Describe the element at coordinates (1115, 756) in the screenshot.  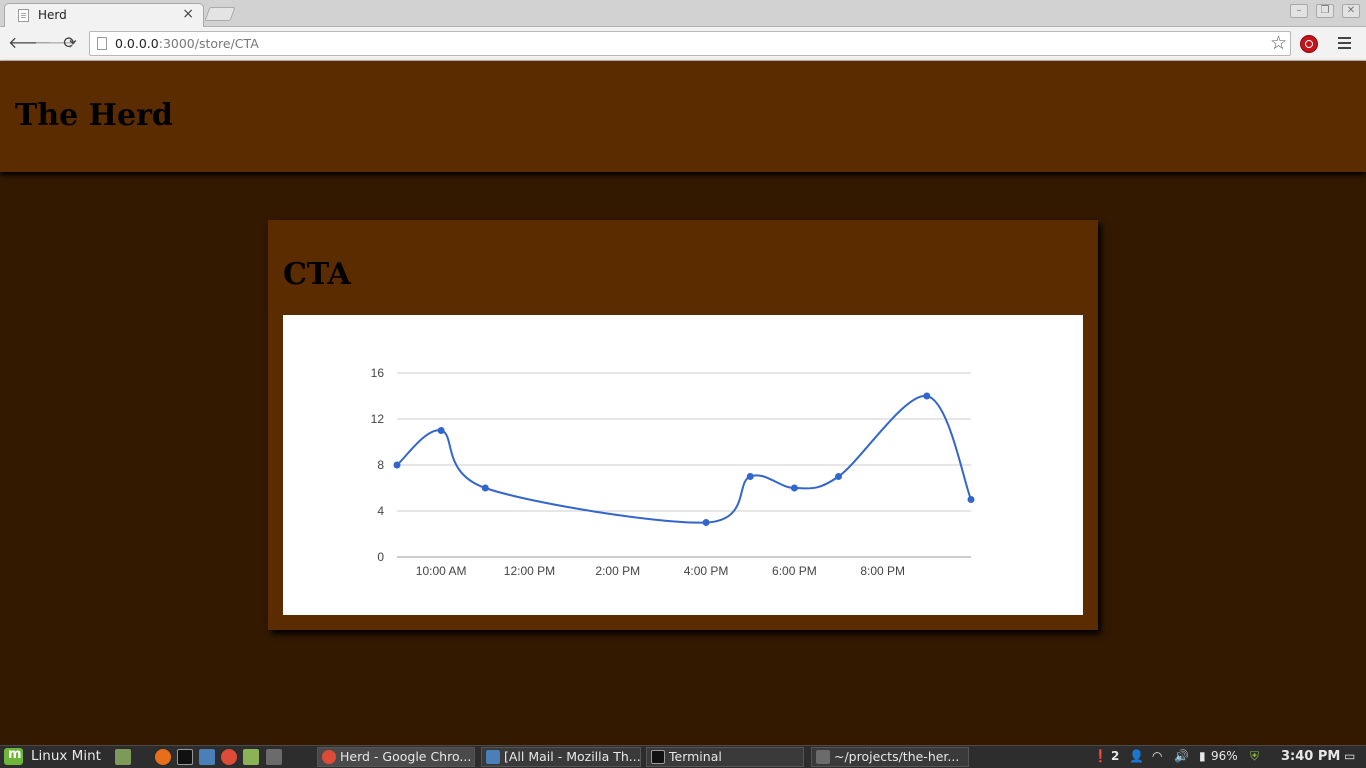
I see `notification-count: 2` at that location.